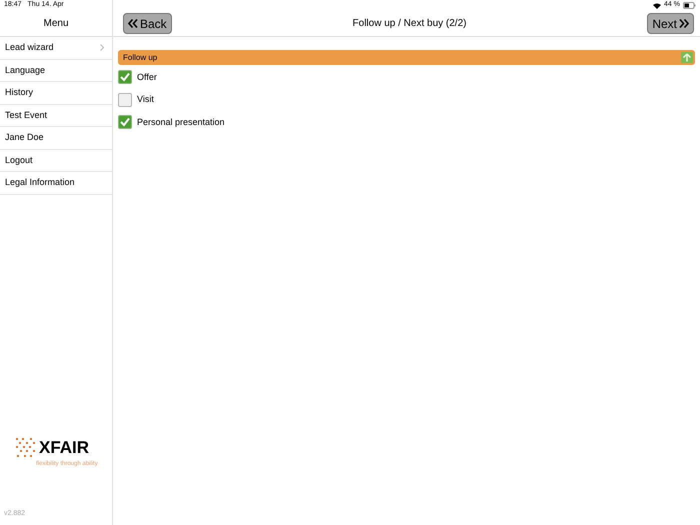 The width and height of the screenshot is (700, 525). I want to click on menu-item: Lead wizard, so click(56, 48).